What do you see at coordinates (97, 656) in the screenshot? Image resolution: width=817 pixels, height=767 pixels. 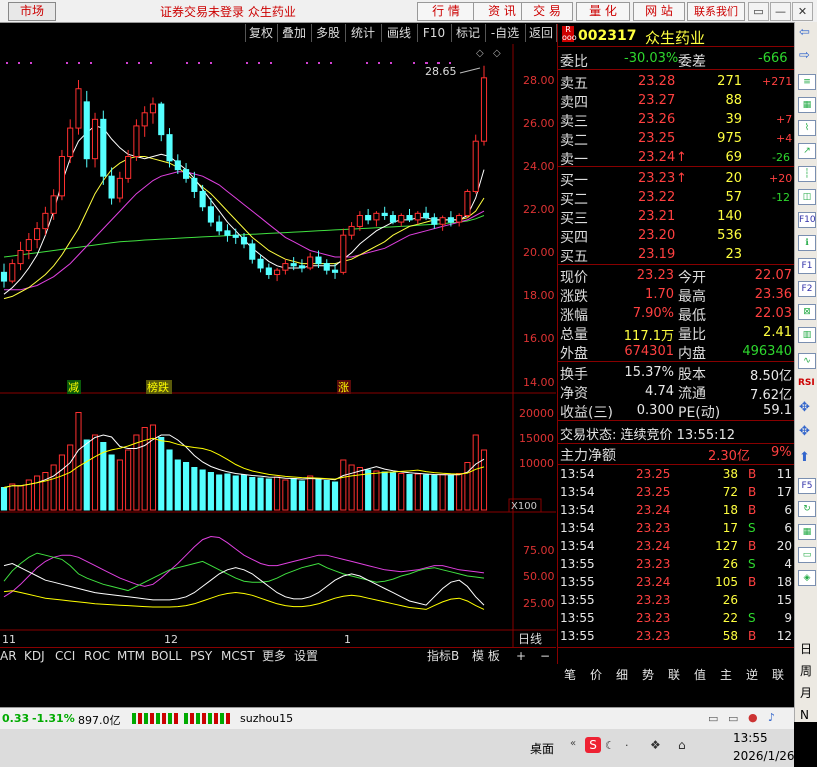 I see `tab-roc: ROC` at bounding box center [97, 656].